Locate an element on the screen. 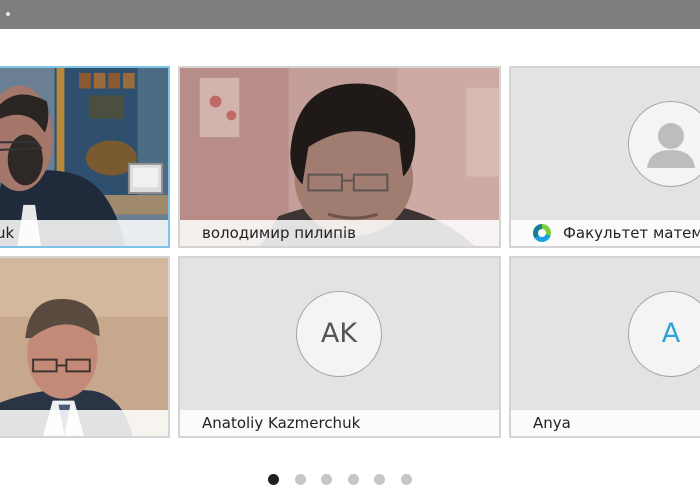 Image resolution: width=700 pixels, height=500 pixels. person-silhouette-icon is located at coordinates (664, 144).